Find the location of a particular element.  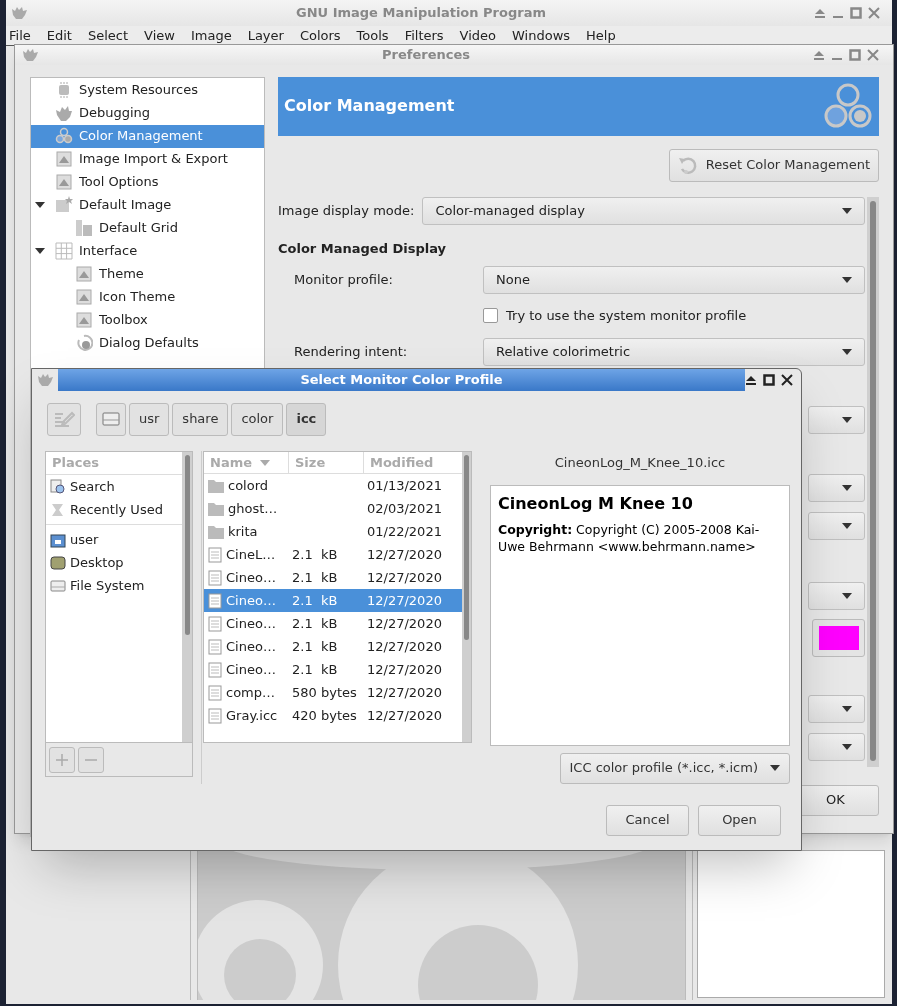

file-size: 2.1 kB is located at coordinates (315, 646).